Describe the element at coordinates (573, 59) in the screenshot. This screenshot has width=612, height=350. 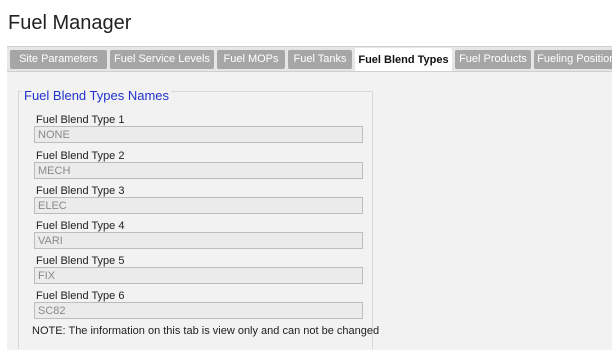
I see `tab-fueling-positions: Fueling Positions` at that location.